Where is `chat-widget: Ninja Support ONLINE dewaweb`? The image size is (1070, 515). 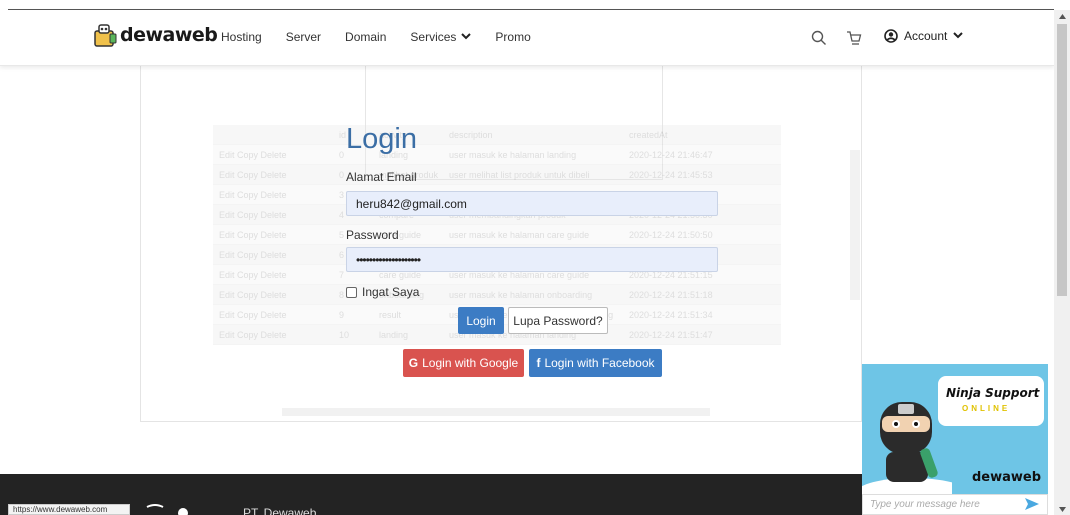 chat-widget: Ninja Support ONLINE dewaweb is located at coordinates (955, 429).